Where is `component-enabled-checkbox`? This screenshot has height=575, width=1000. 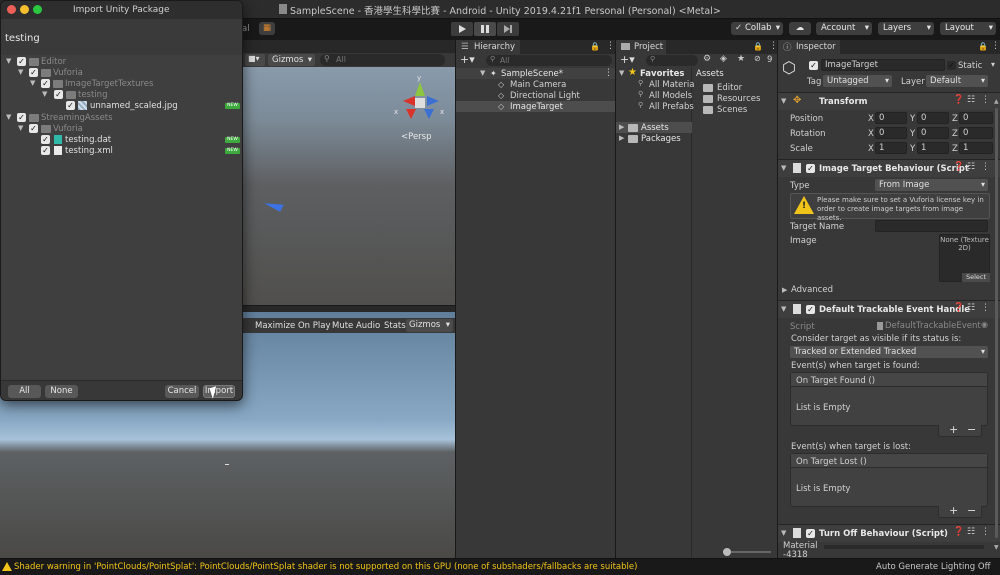 component-enabled-checkbox is located at coordinates (810, 309).